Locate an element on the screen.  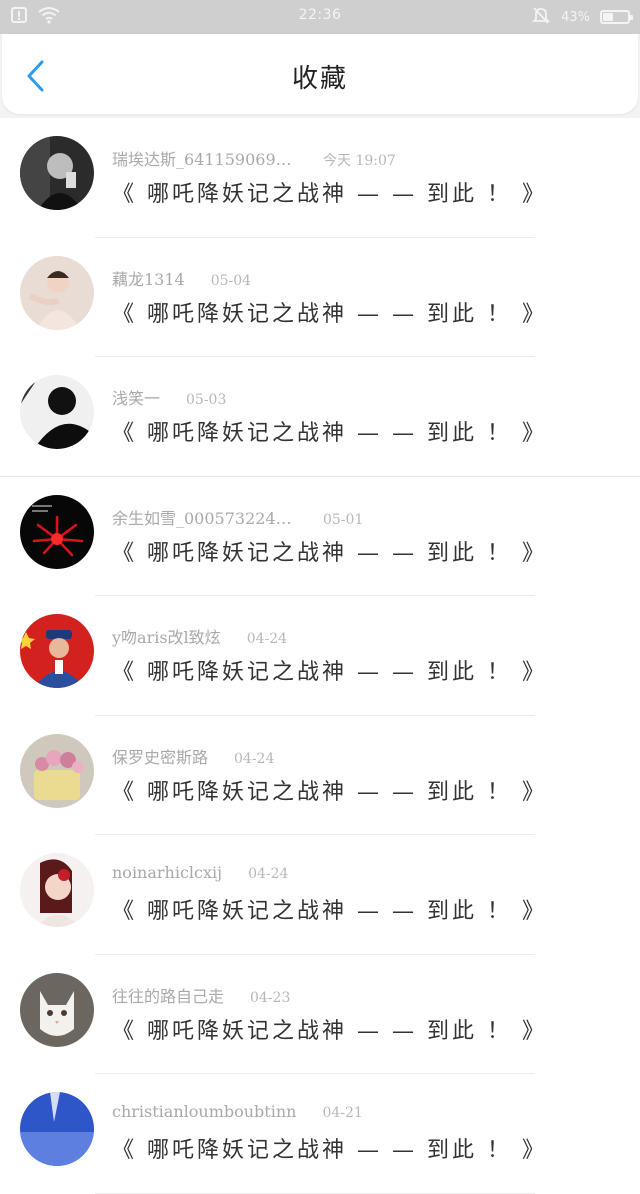
list-item: 浅笑一 05-03 《 哪吒降妖记之战神 — — 到此 ！ 》 is located at coordinates (320, 417).